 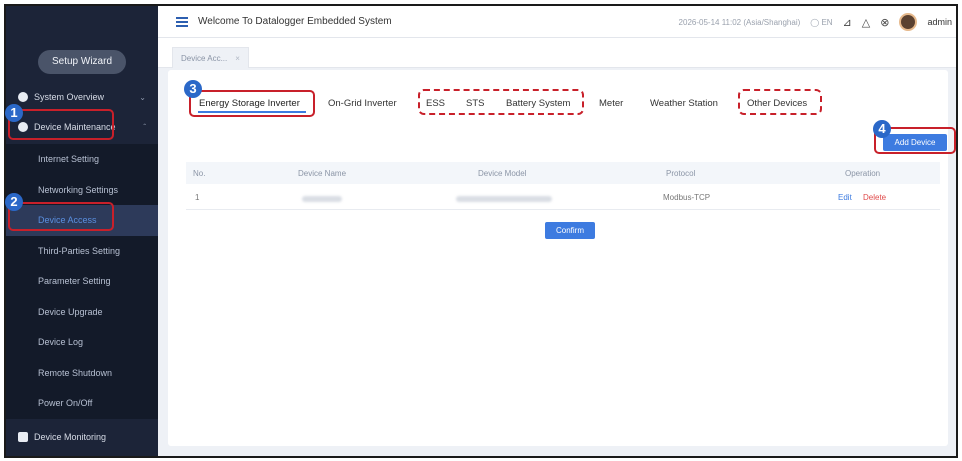 What do you see at coordinates (557, 53) in the screenshot?
I see `page-tab-strip: Device Acc... ×` at bounding box center [557, 53].